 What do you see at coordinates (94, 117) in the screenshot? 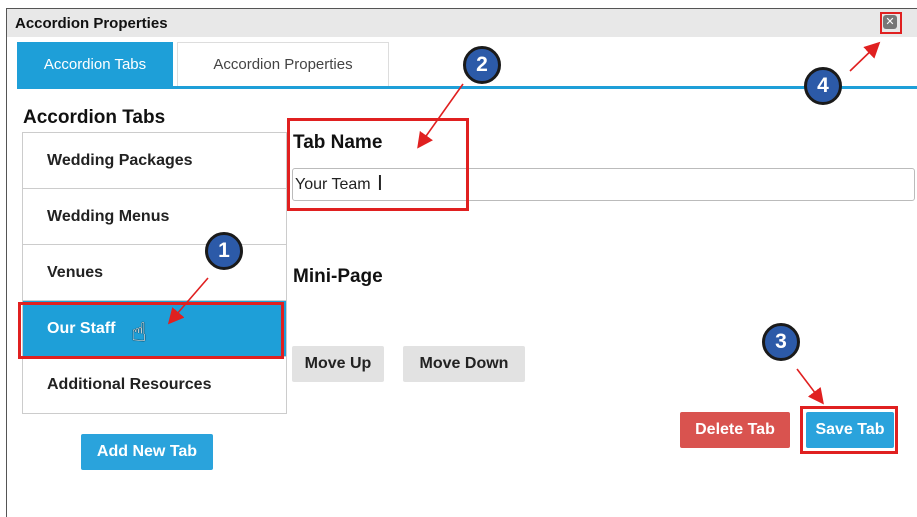
I see `sidebar-title: Accordion Tabs` at bounding box center [94, 117].